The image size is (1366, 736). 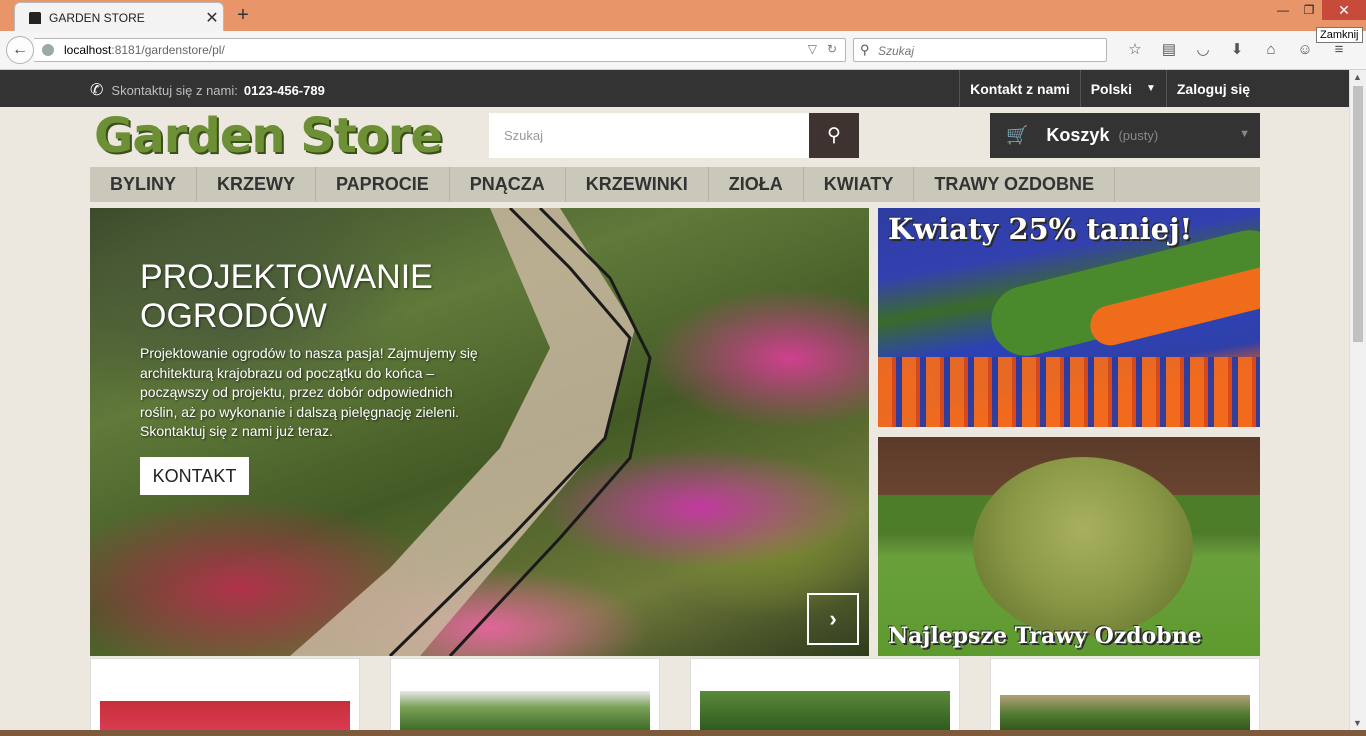 What do you see at coordinates (508, 184) in the screenshot?
I see `menu-item-pnacza: PNĄCZA` at bounding box center [508, 184].